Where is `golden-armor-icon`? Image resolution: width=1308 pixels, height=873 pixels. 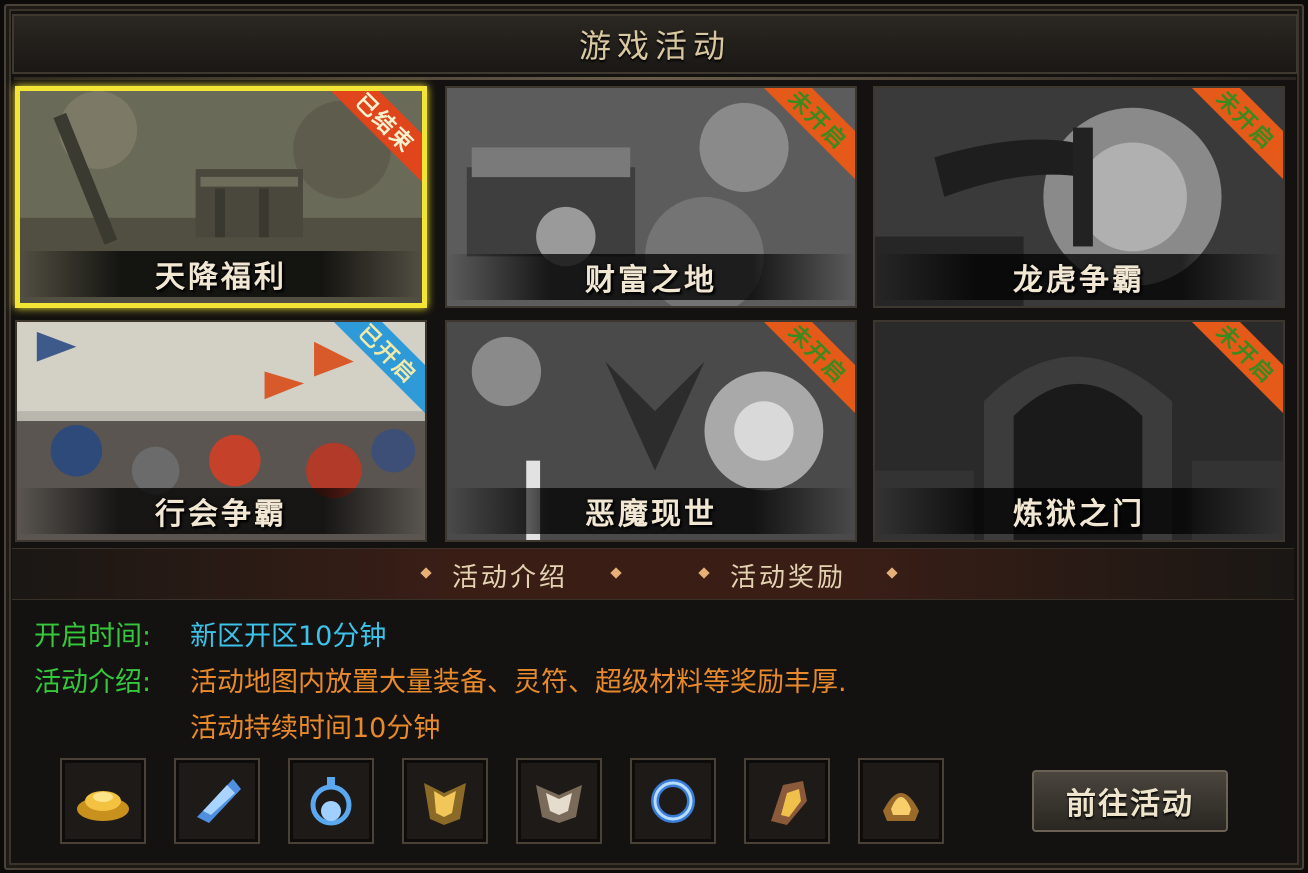
golden-armor-icon is located at coordinates (445, 804).